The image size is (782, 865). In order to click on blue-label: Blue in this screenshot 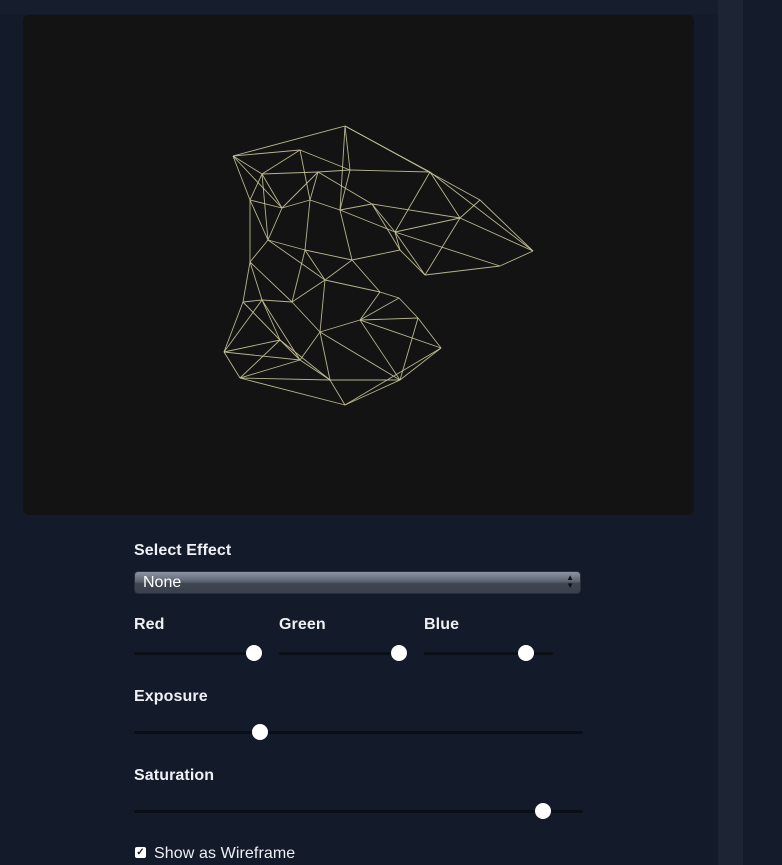, I will do `click(442, 624)`.